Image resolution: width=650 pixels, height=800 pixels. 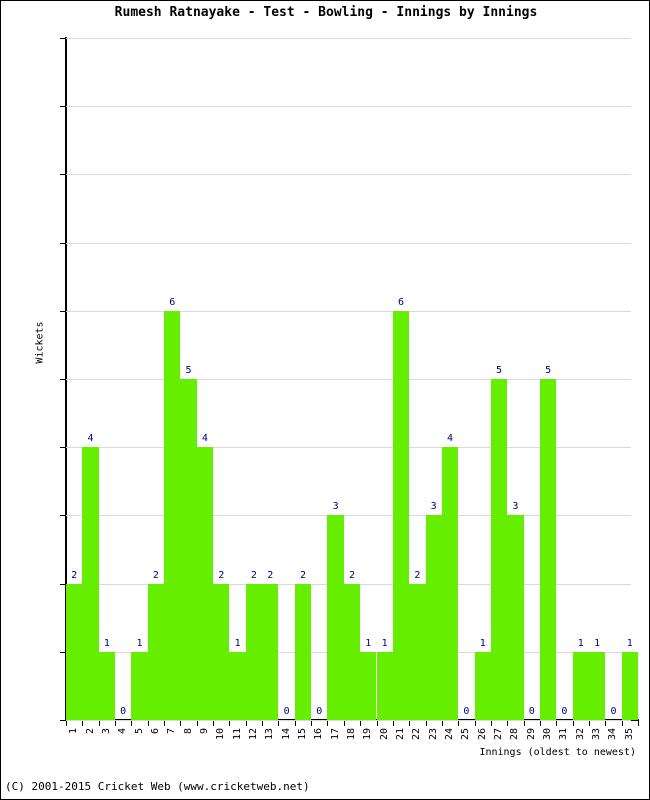 I want to click on x-axis-tick-label: 27, so click(x=499, y=734).